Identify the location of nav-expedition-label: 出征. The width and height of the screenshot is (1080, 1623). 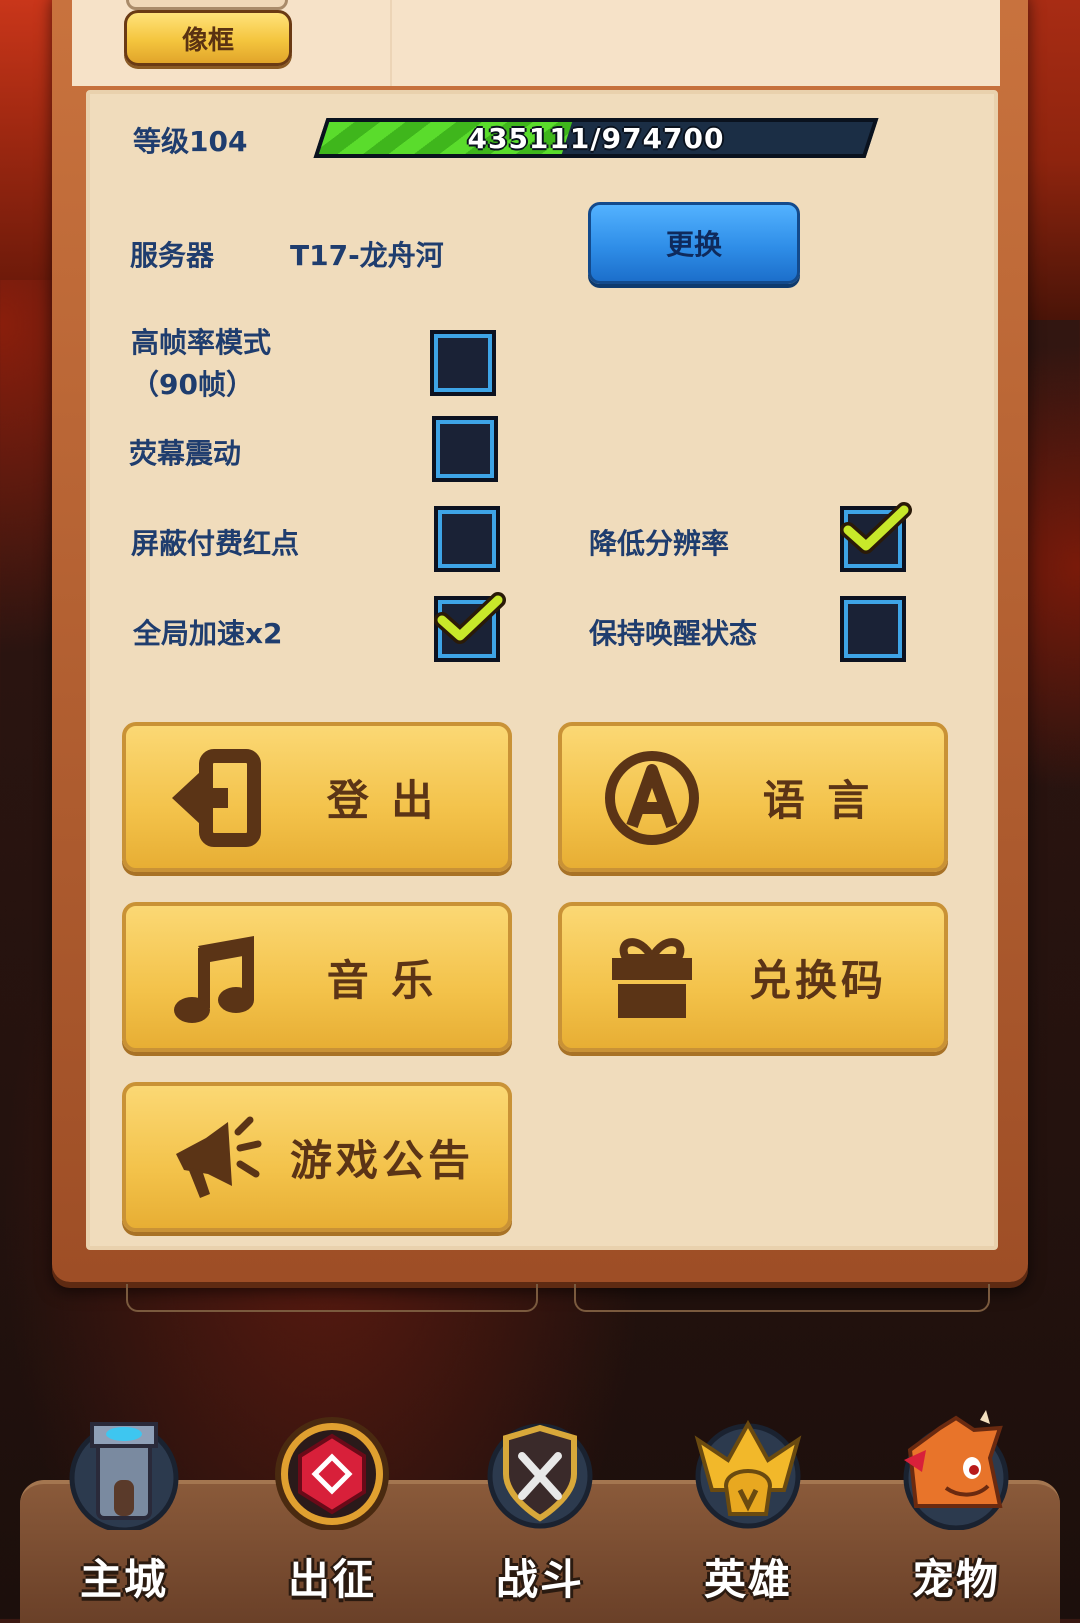
(331, 1579).